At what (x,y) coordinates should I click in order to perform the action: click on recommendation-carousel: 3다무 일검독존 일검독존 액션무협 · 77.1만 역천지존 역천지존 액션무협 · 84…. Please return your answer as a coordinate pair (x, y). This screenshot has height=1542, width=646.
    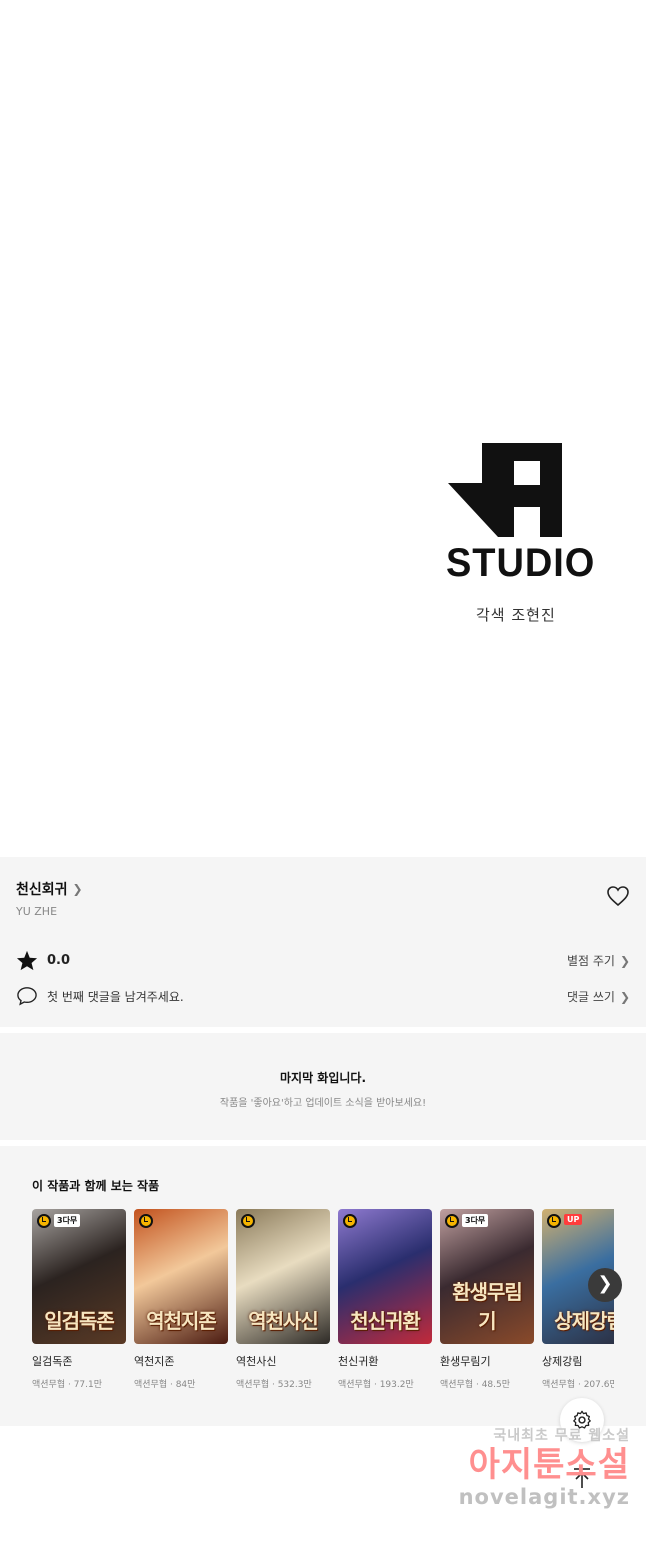
    Looking at the image, I should click on (323, 1304).